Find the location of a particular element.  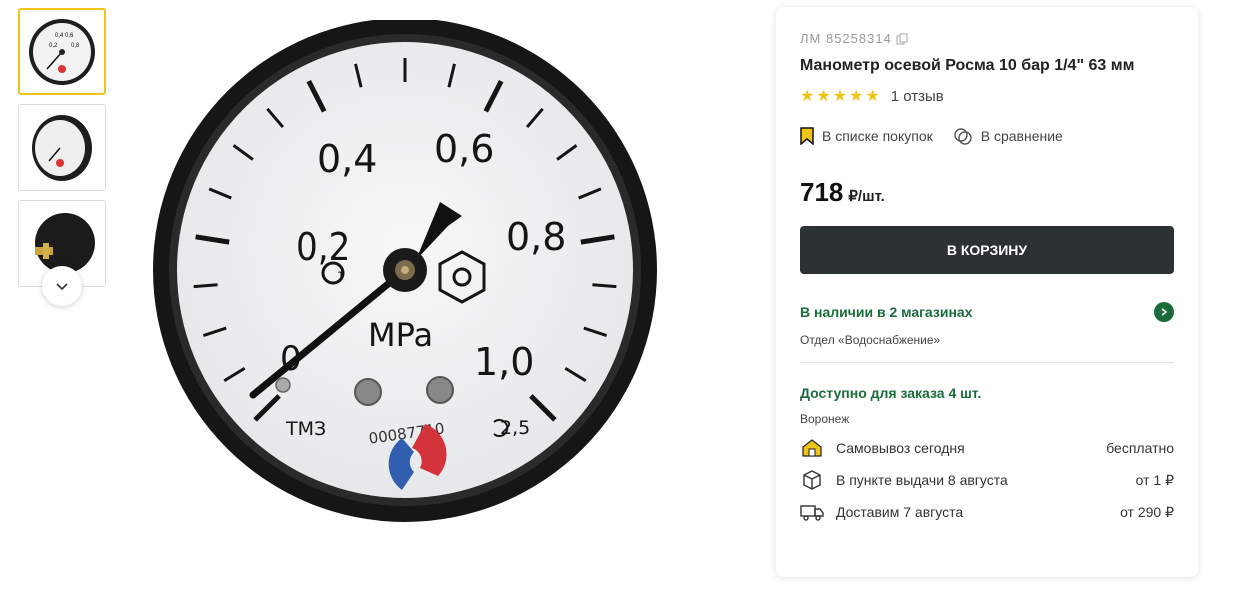

store-icon is located at coordinates (812, 448).